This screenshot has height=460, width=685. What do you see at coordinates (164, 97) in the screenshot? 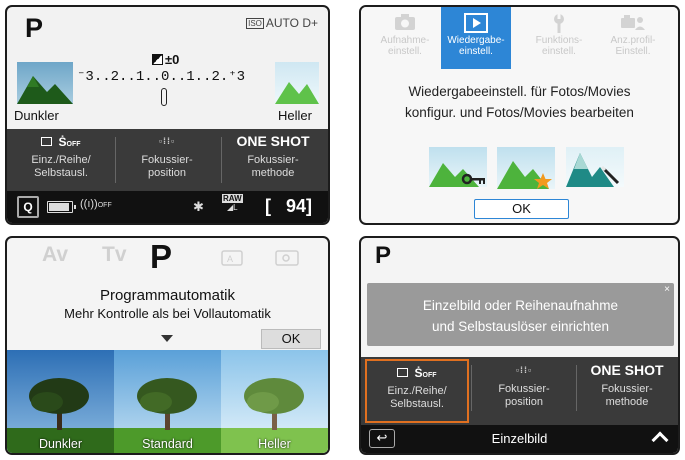
I see `exposure-pointer` at bounding box center [164, 97].